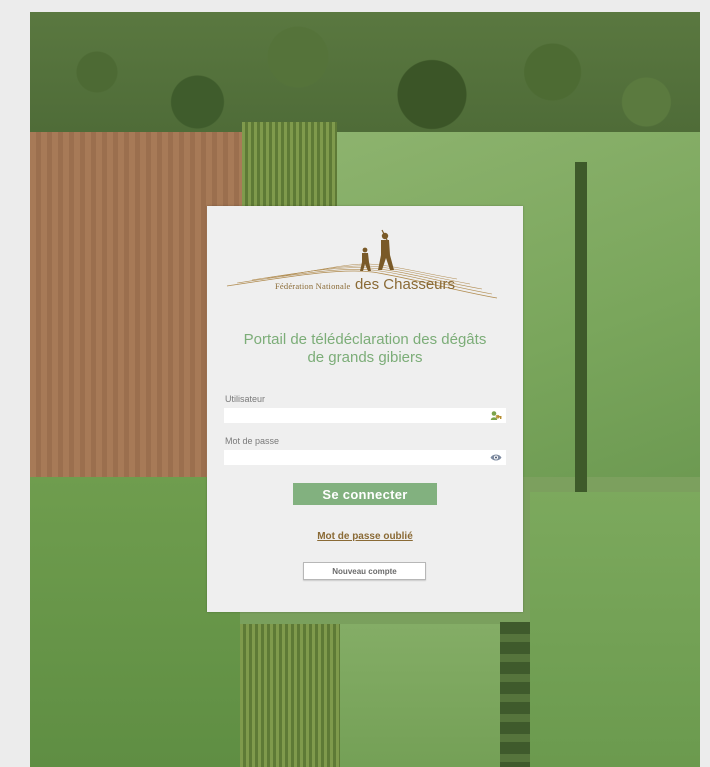 Image resolution: width=710 pixels, height=767 pixels. Describe the element at coordinates (496, 415) in the screenshot. I see `user-key-icon` at that location.